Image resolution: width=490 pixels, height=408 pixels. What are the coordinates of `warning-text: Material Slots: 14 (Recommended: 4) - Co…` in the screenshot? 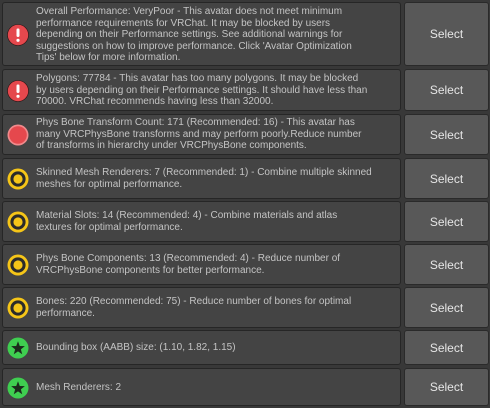 It's located at (187, 221).